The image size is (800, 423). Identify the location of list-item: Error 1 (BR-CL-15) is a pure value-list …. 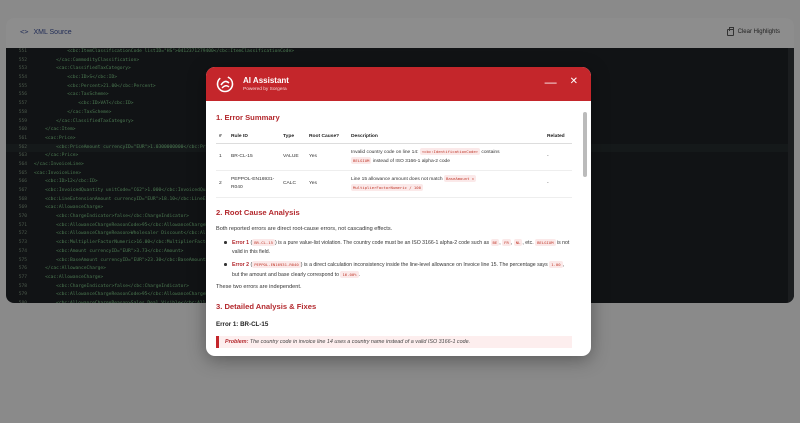
(398, 247).